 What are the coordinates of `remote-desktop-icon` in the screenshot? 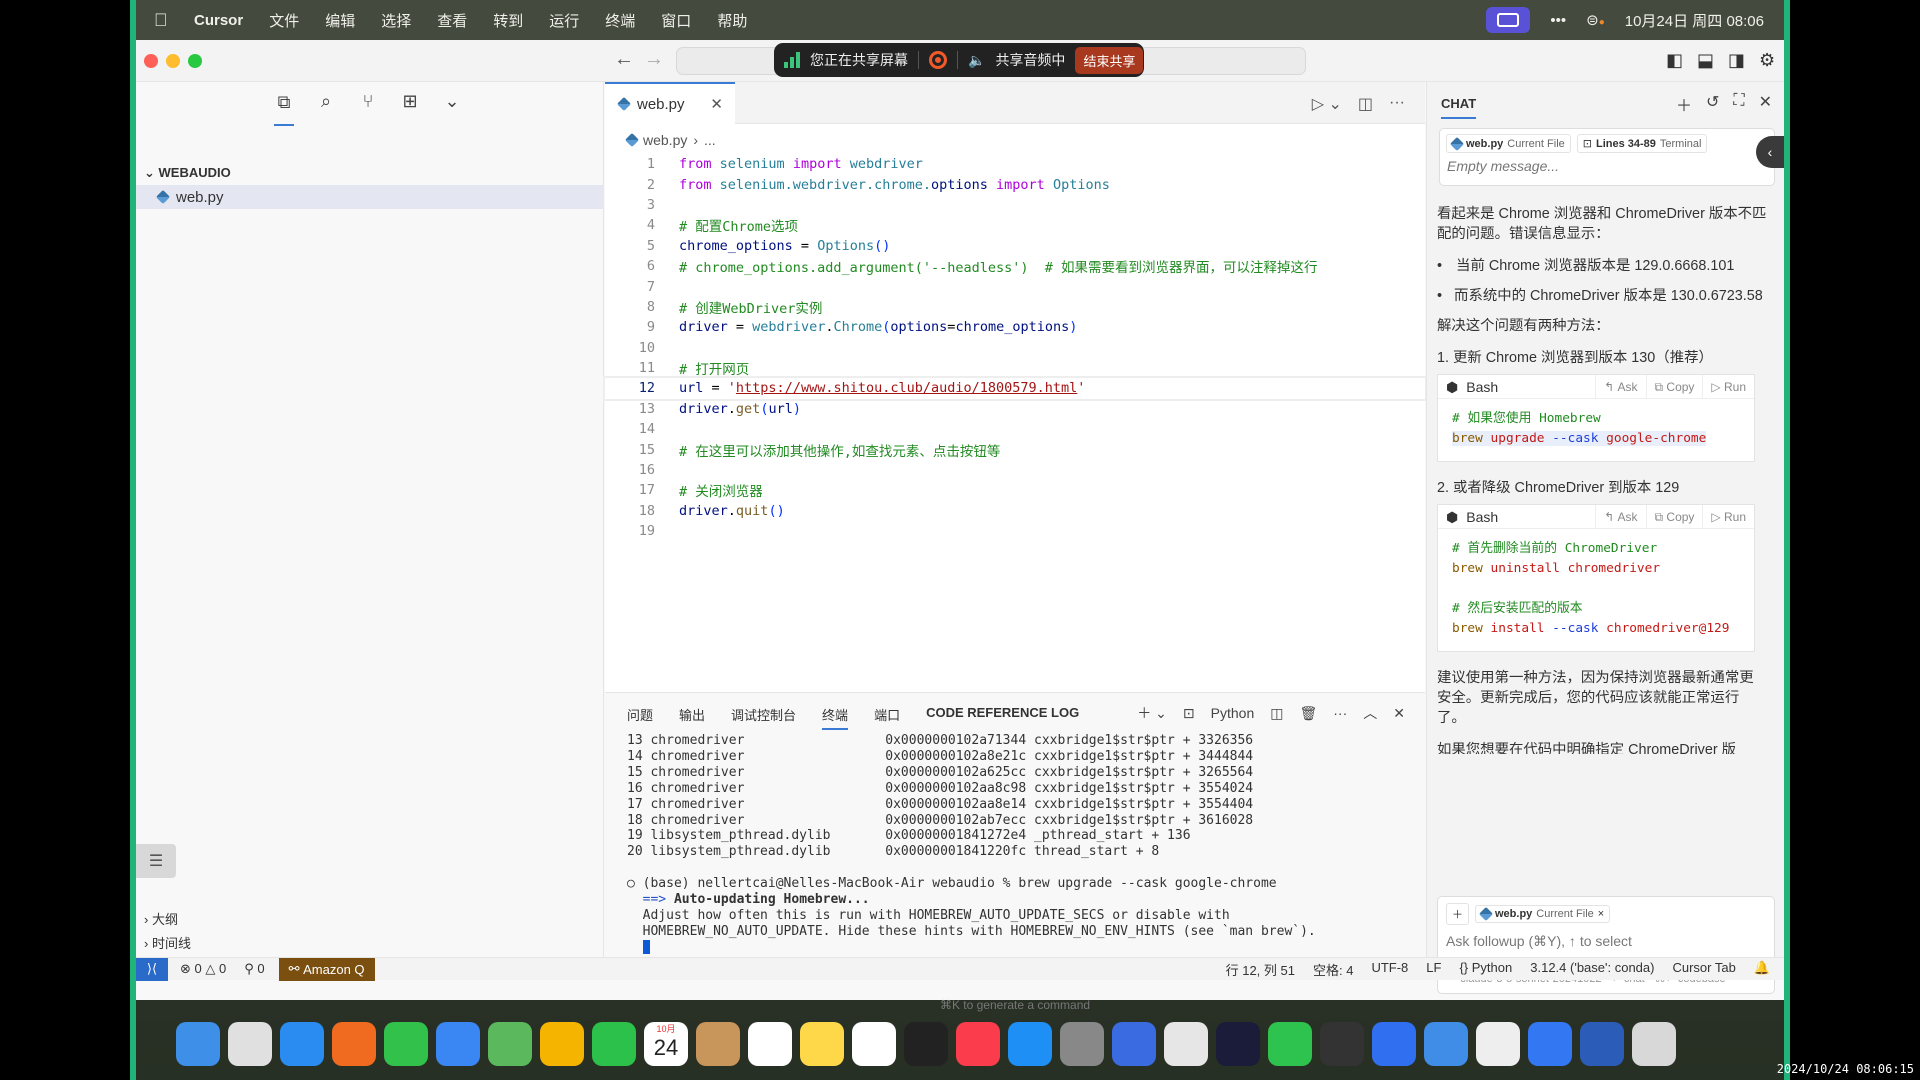 It's located at (1446, 1044).